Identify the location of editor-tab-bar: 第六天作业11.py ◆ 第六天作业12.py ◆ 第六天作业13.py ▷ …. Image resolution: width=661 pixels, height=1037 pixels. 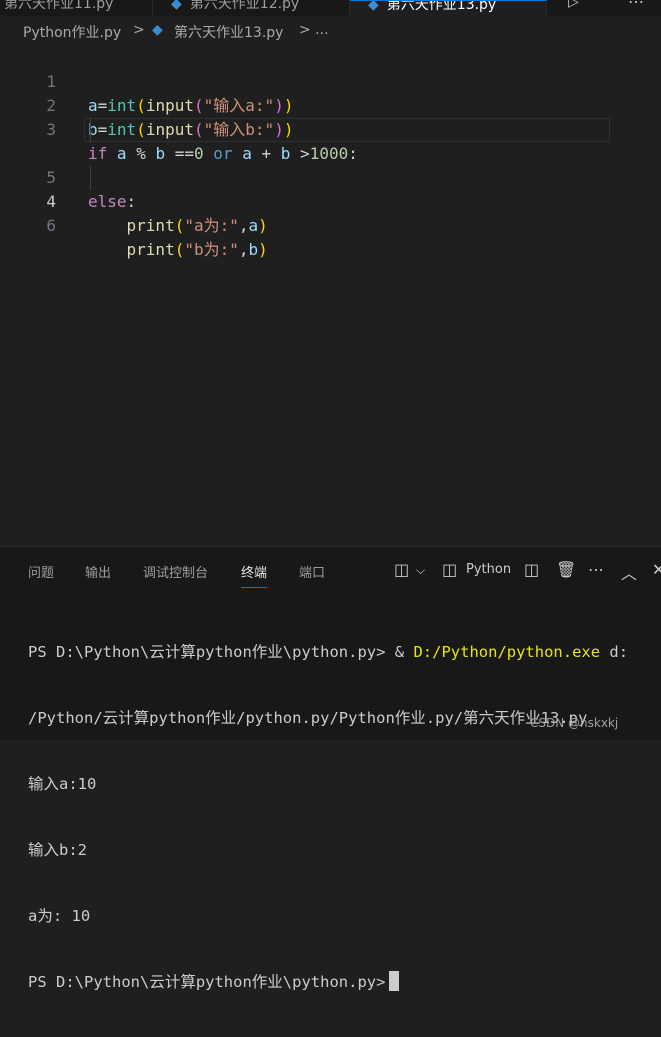
(330, 8).